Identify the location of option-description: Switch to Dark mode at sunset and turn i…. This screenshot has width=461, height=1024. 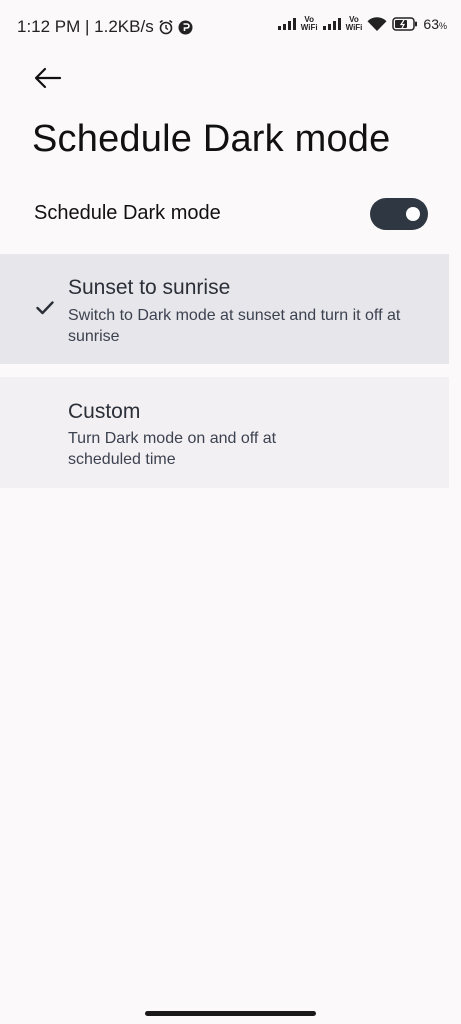
(234, 326).